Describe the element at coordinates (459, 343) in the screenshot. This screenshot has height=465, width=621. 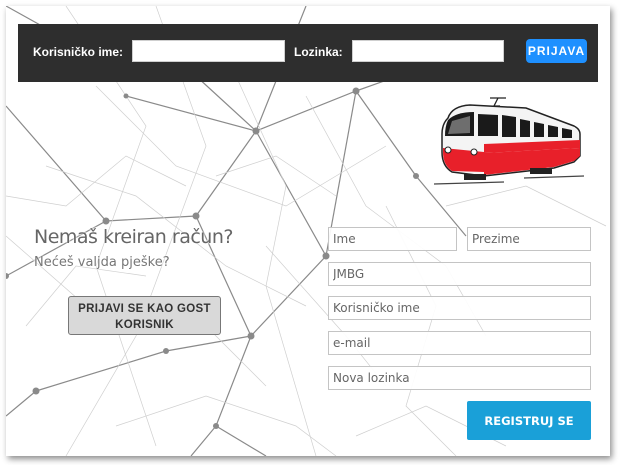
I see `email-input` at that location.